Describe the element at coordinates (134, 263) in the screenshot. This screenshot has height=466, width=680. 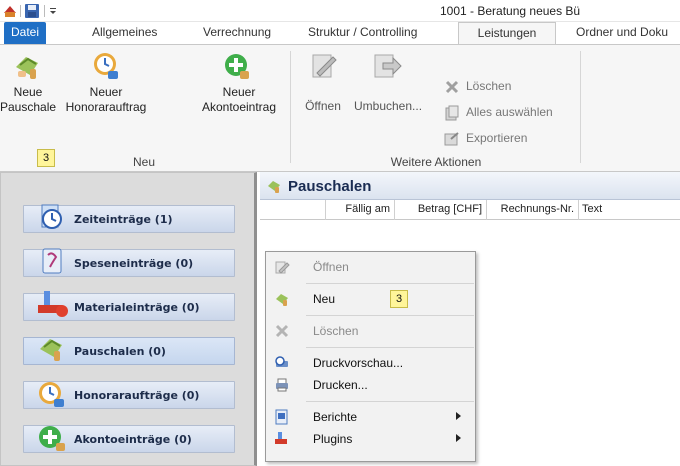
I see `nav-label: Speseneinträge (0)` at that location.